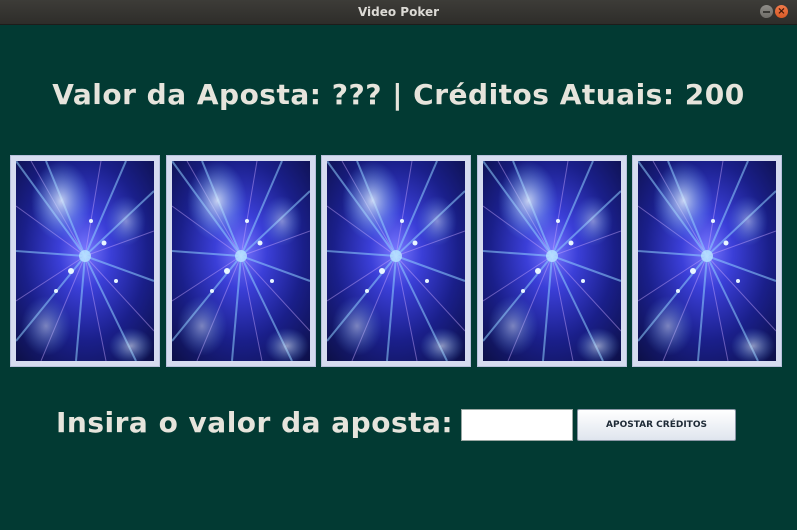 This screenshot has width=797, height=530. I want to click on window-title: Video Poker, so click(398, 12).